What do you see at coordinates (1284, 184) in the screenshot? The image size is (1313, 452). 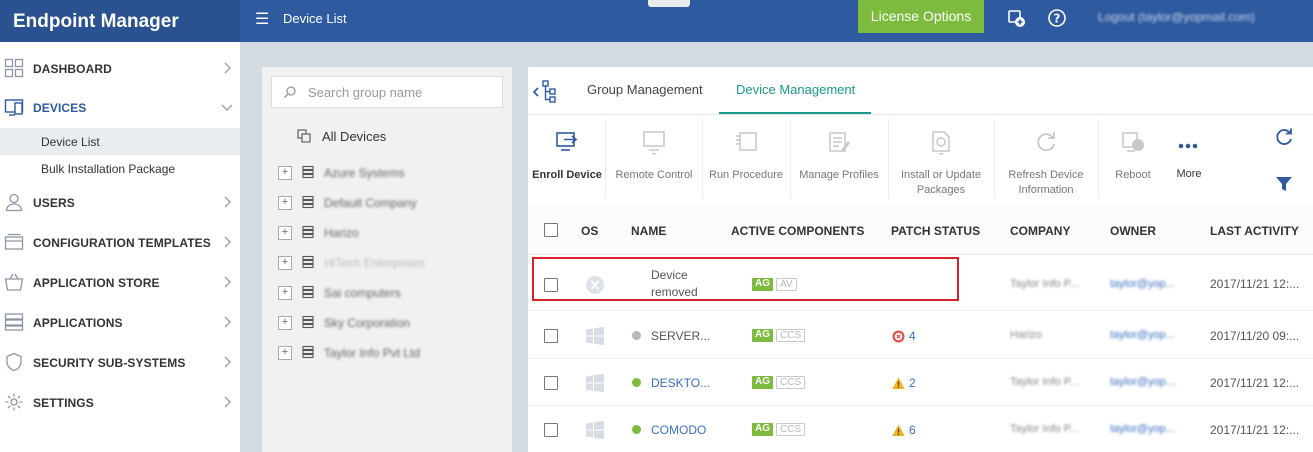 I see `filter-icon` at bounding box center [1284, 184].